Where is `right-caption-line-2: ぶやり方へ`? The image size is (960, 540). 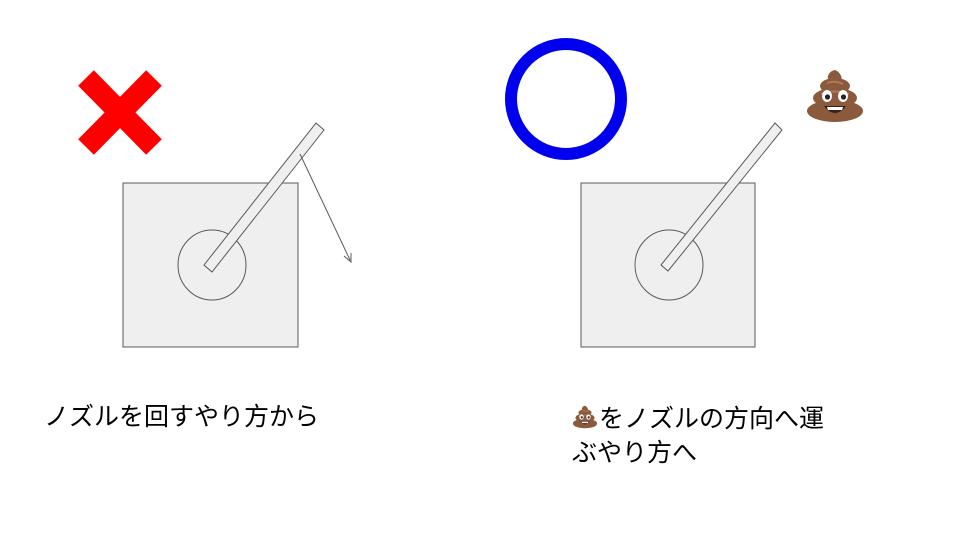 right-caption-line-2: ぶやり方へ is located at coordinates (635, 452).